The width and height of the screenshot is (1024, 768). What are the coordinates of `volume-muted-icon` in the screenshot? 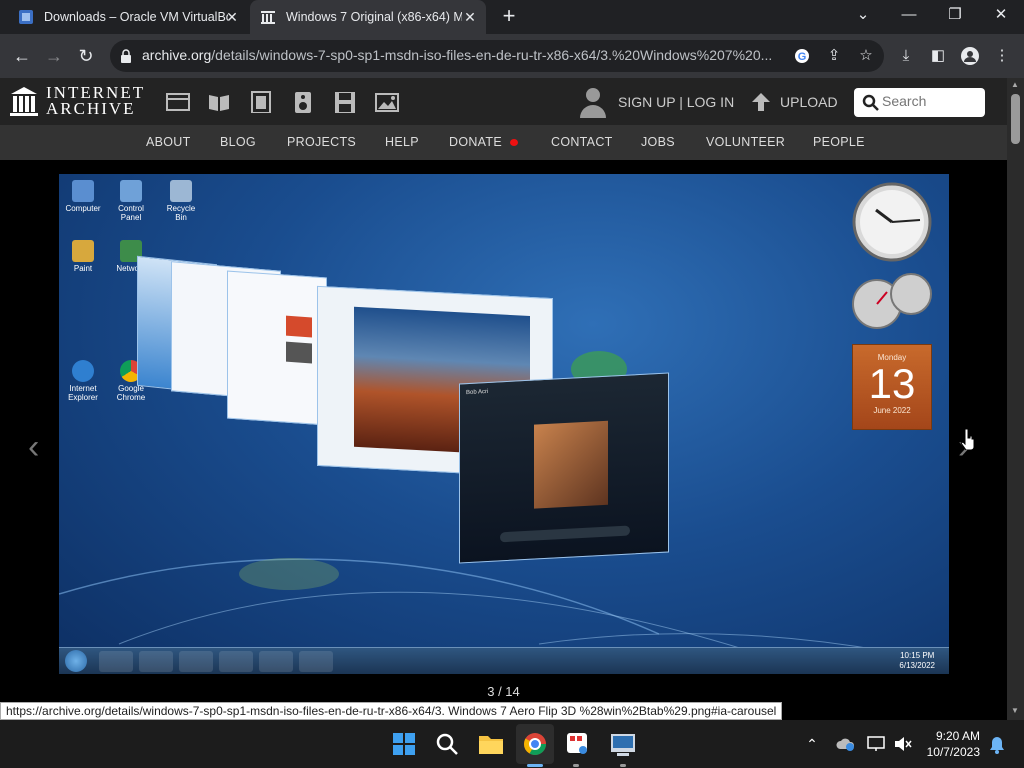 It's located at (903, 744).